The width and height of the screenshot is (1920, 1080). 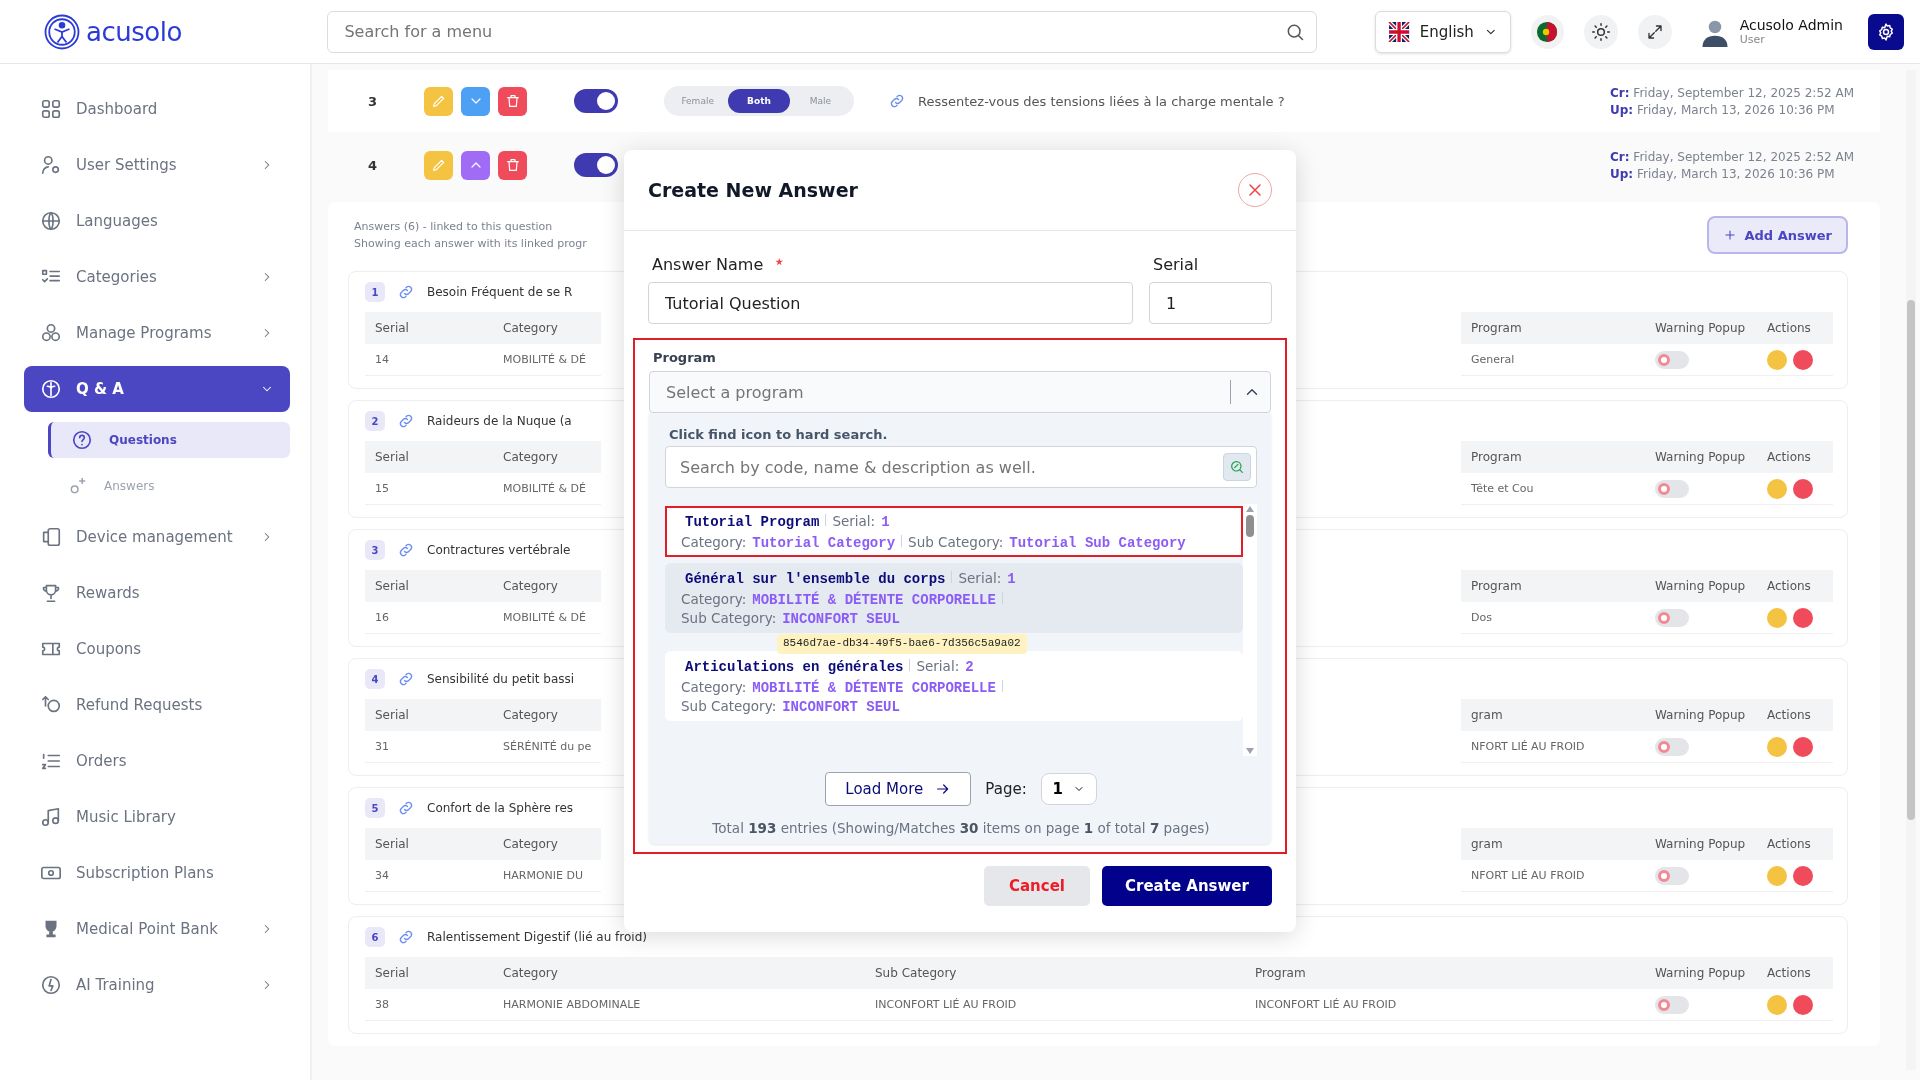 I want to click on sidebar-item: Refund Requests, so click(x=157, y=705).